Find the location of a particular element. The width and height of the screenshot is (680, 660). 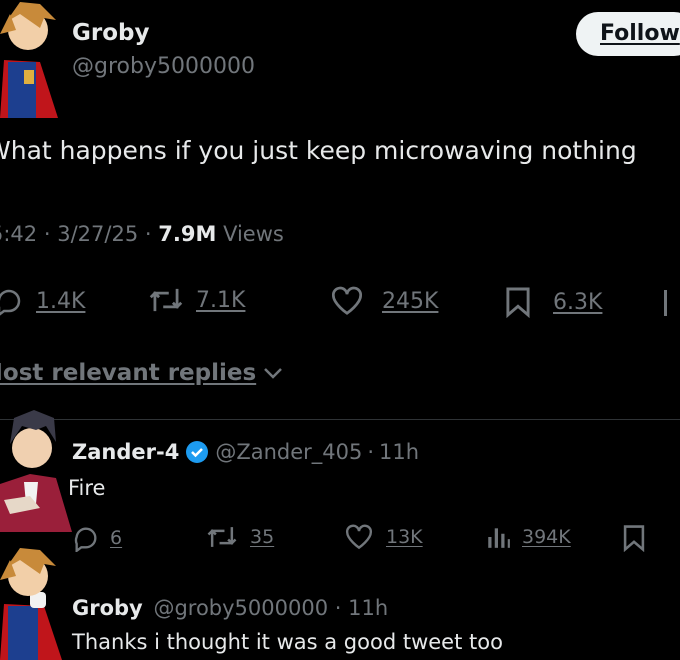

bookmark-count: 6.3K is located at coordinates (578, 302).